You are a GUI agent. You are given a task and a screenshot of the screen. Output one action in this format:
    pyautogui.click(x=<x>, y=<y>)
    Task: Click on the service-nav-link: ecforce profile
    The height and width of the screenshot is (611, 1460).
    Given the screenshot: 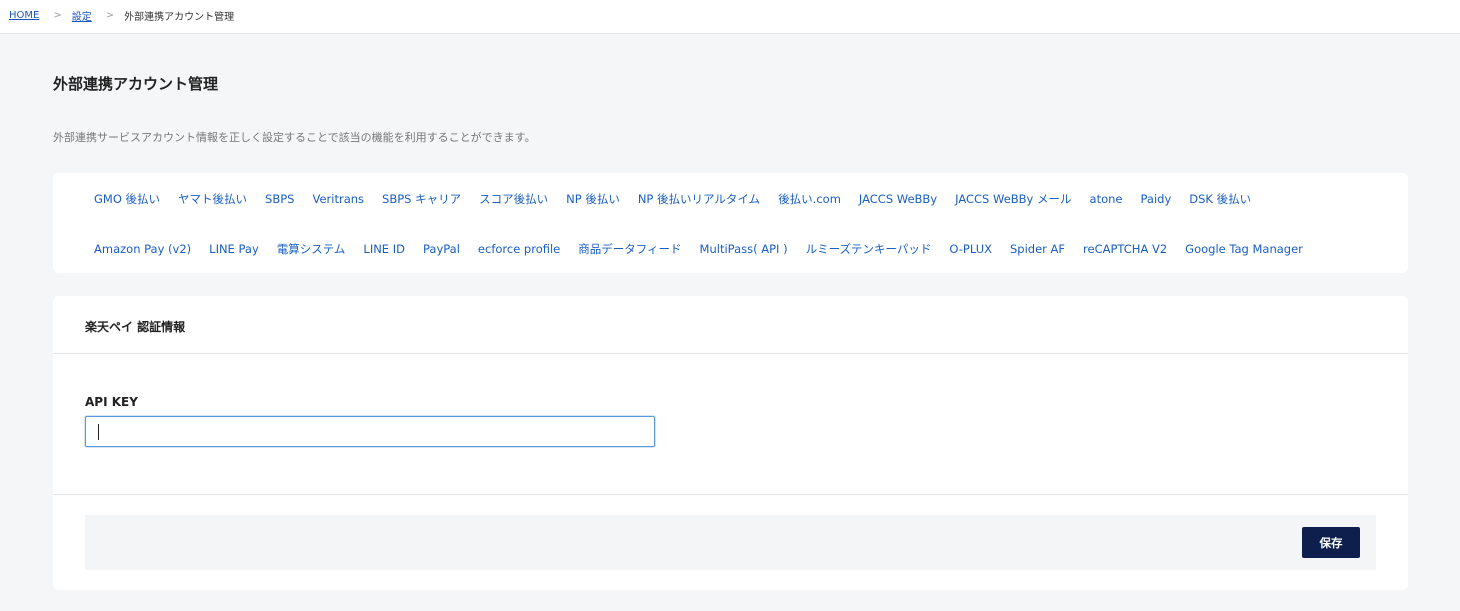 What is the action you would take?
    pyautogui.click(x=519, y=249)
    